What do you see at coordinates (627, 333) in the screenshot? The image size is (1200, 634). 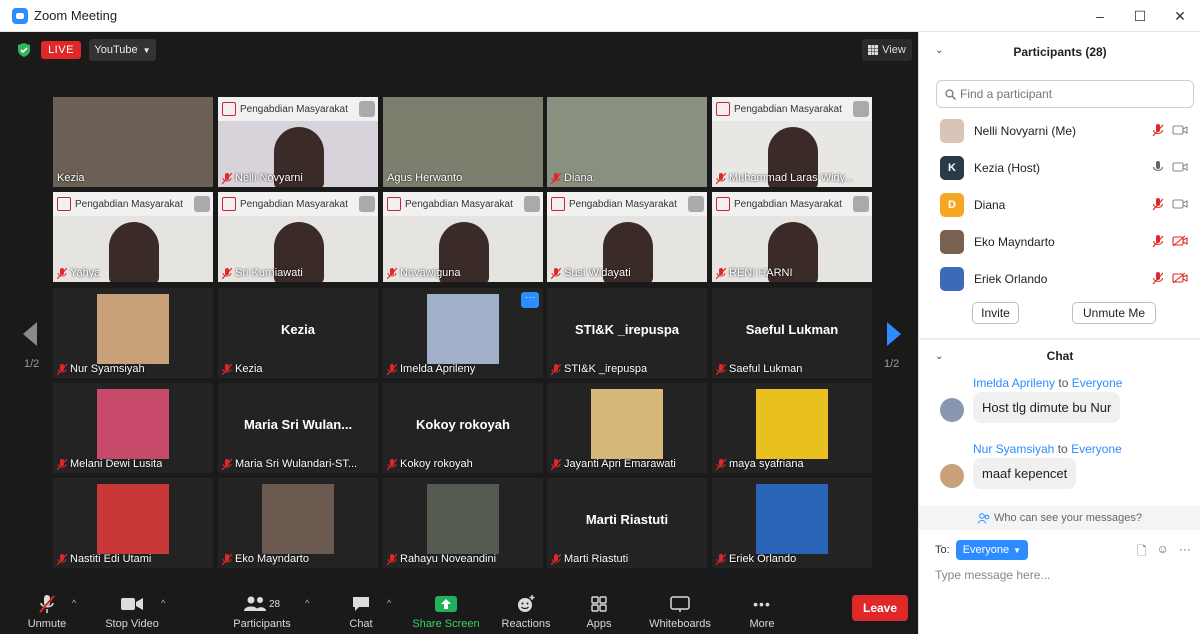 I see `video-tile: STI&K _irepuspa STI&K _irepuspa` at bounding box center [627, 333].